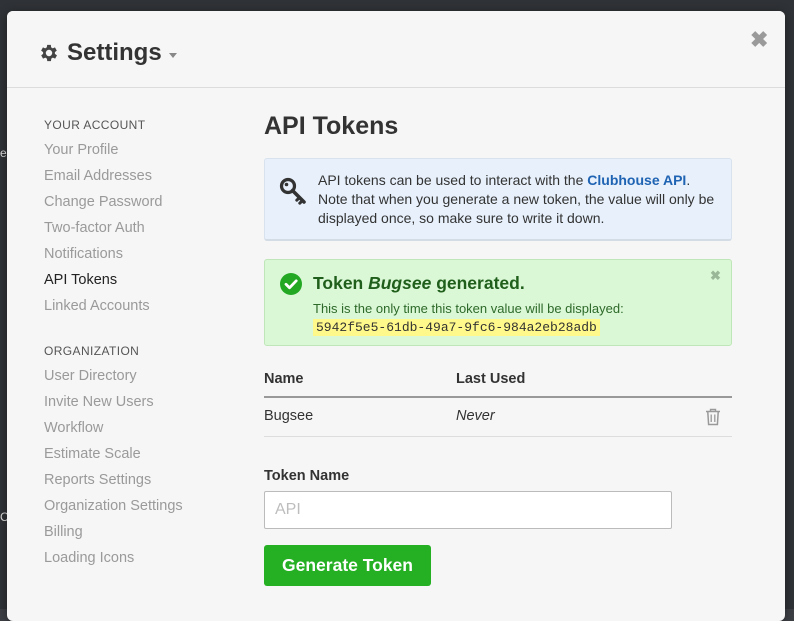 This screenshot has height=621, width=794. Describe the element at coordinates (92, 351) in the screenshot. I see `section-heading-organization: ORGANIZATION` at that location.